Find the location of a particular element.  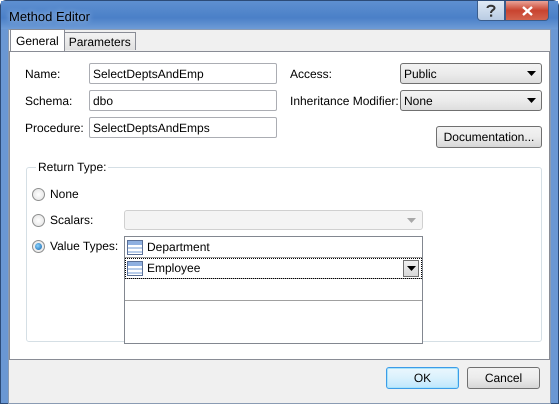

dialog-button: Cancel is located at coordinates (503, 378).